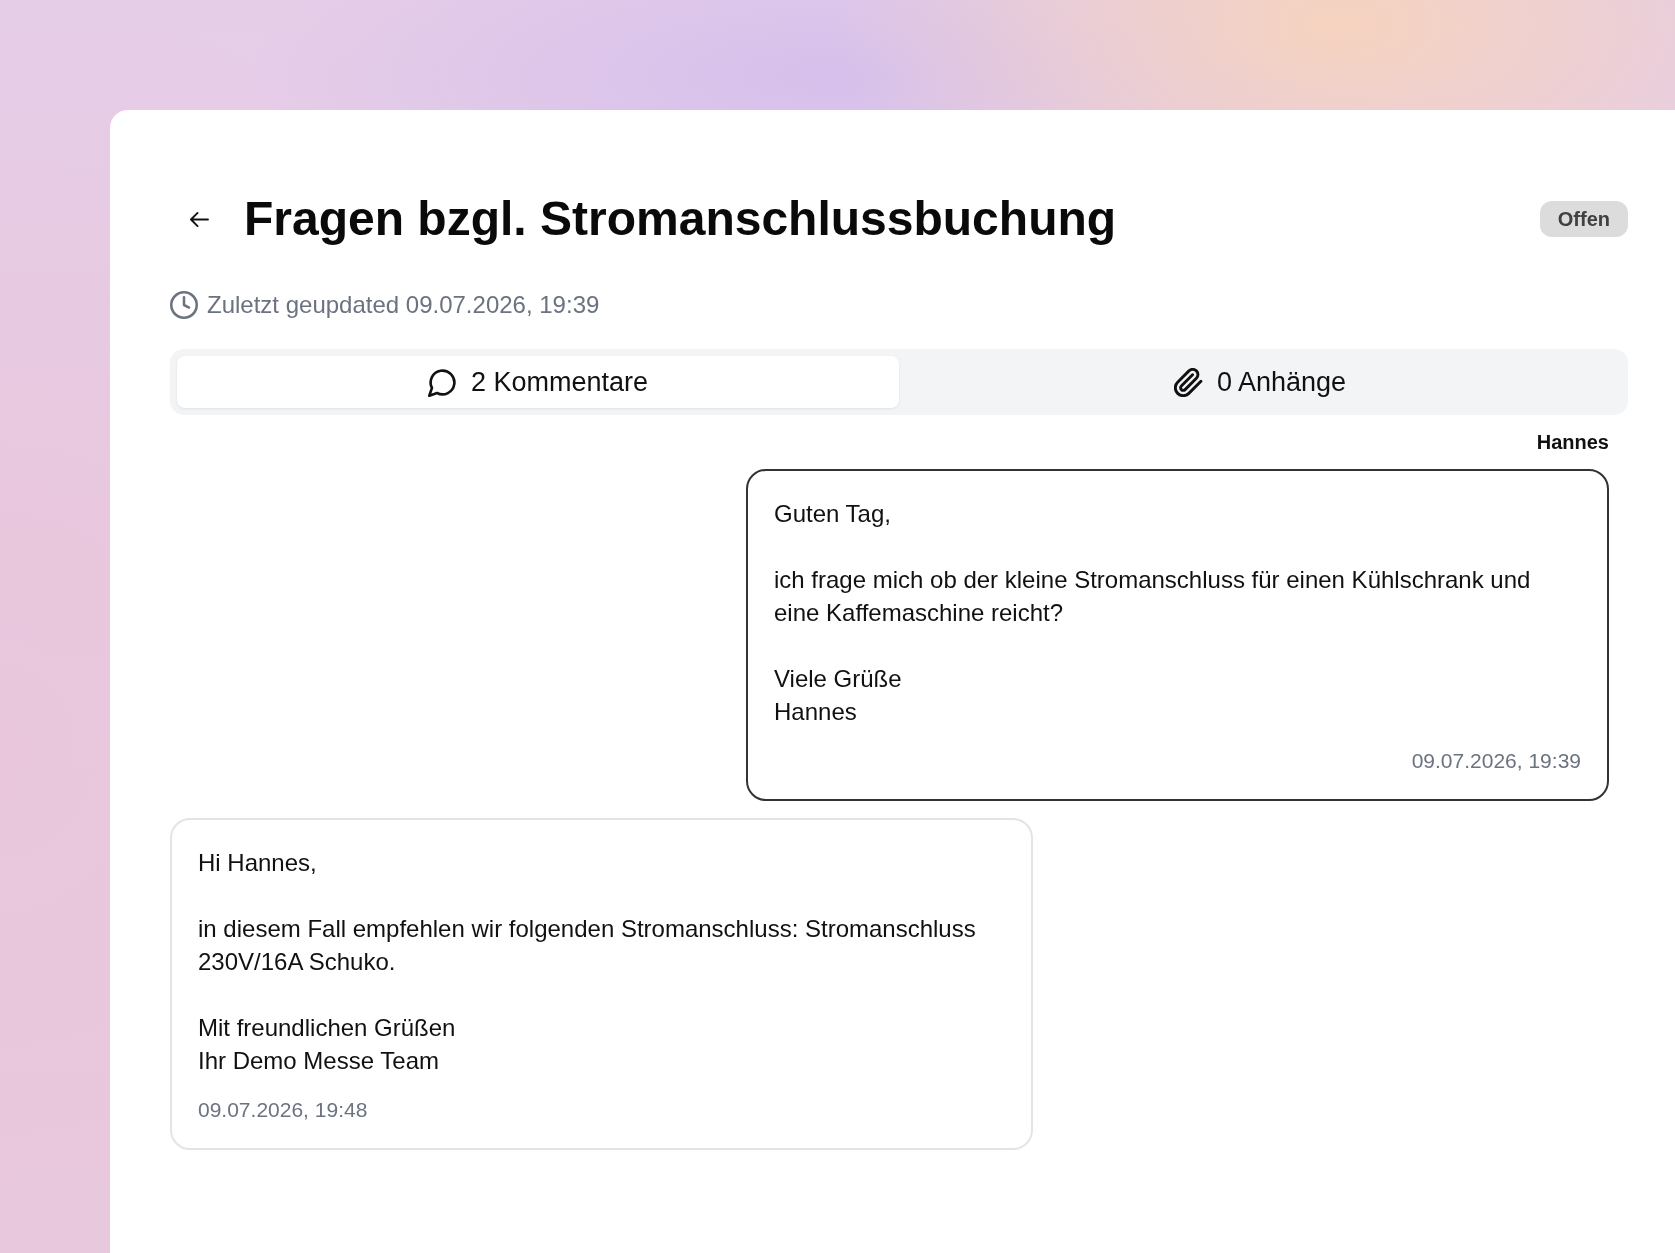 This screenshot has width=1675, height=1253. Describe the element at coordinates (1260, 382) in the screenshot. I see `tab: 0 Anhänge` at that location.